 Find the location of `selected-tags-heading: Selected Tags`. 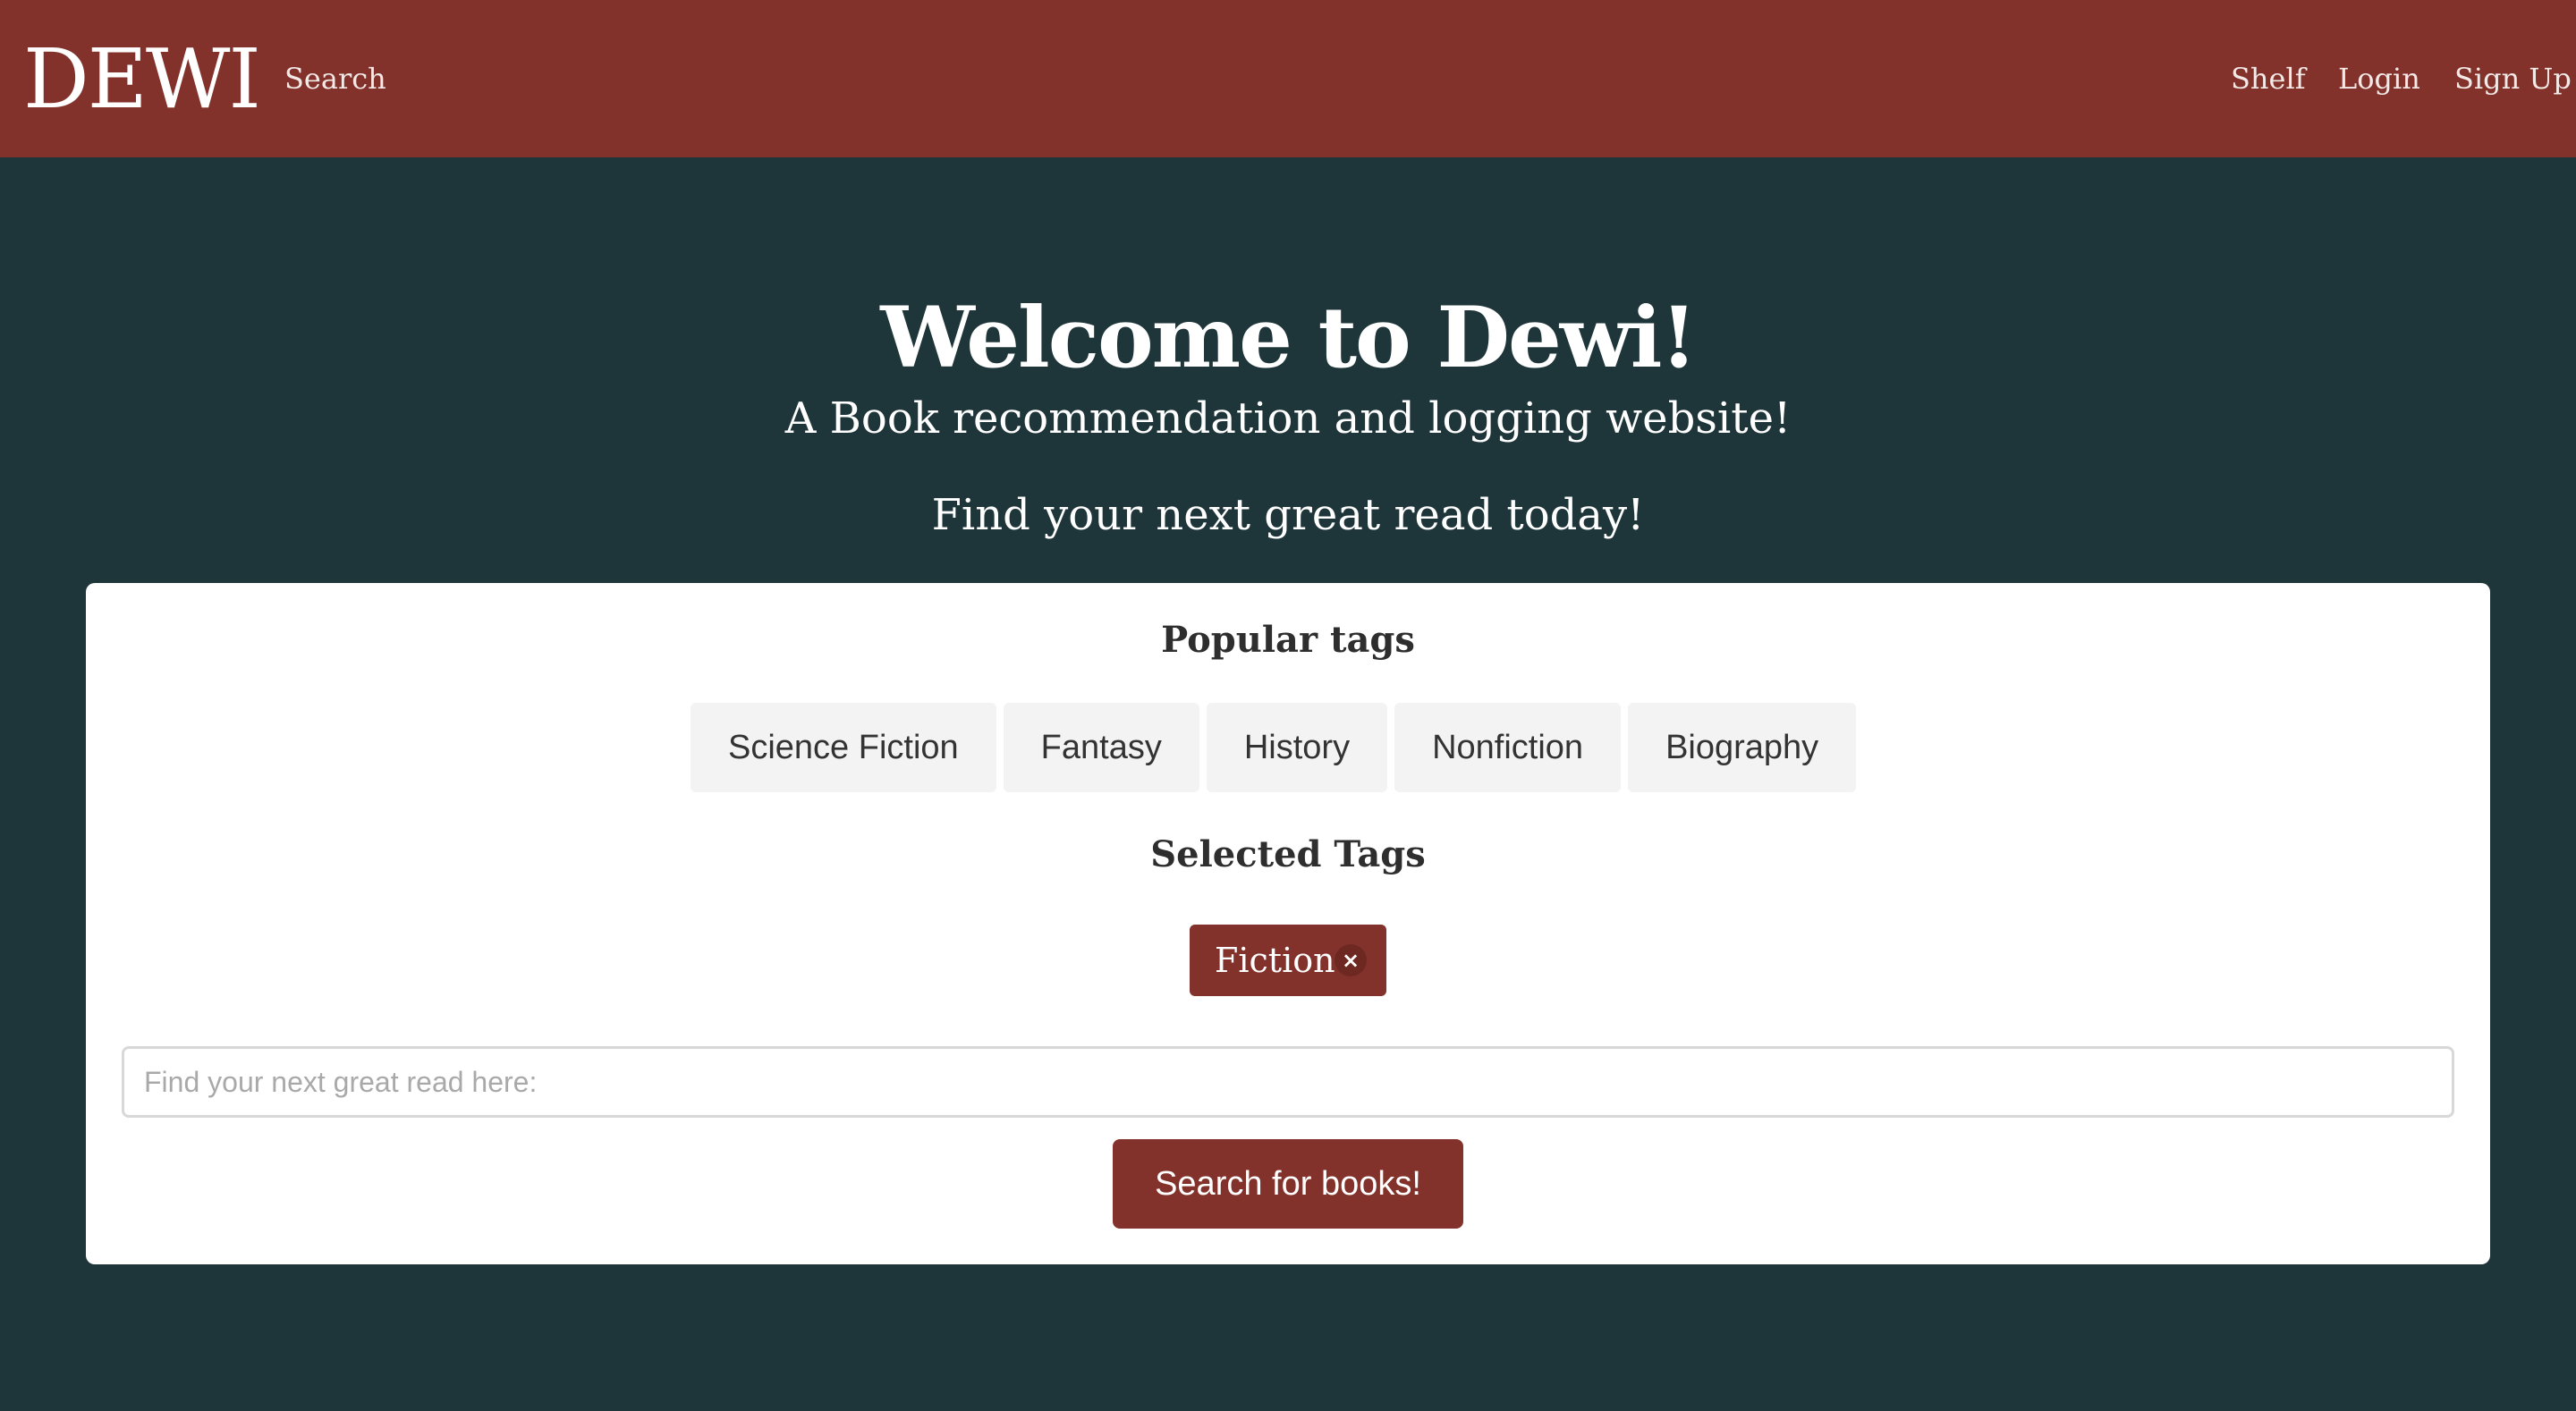

selected-tags-heading: Selected Tags is located at coordinates (1288, 854).